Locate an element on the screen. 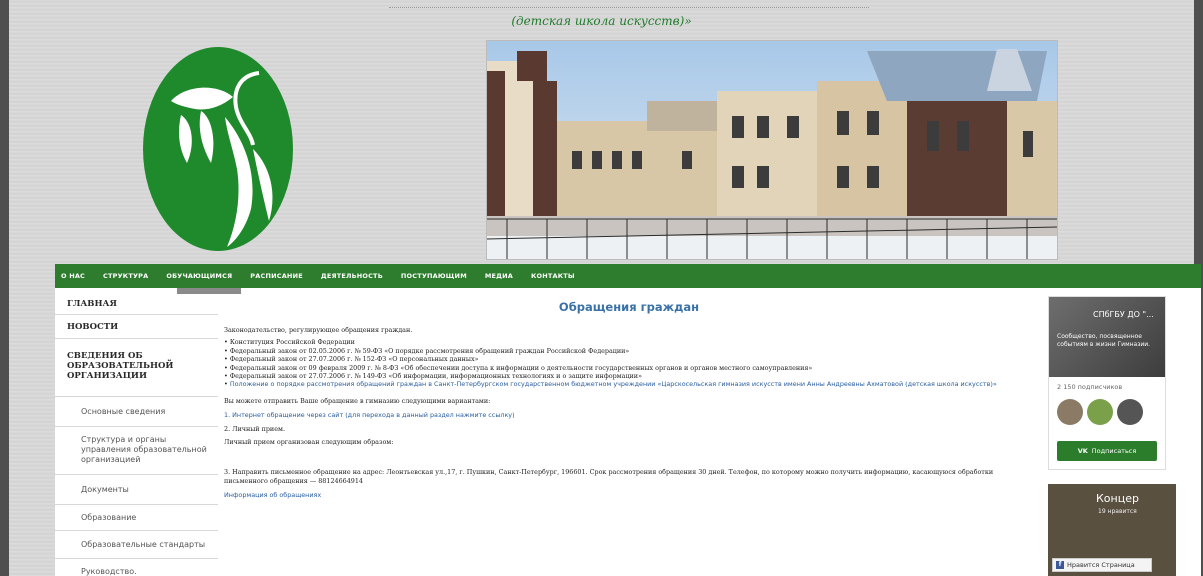  sidebar-item-org-info: СВЕДЕНИЯ ОБ ОБРАЗОВАТЕЛЬНОЙ ОРГАНИЗАЦИИ is located at coordinates (136, 368).